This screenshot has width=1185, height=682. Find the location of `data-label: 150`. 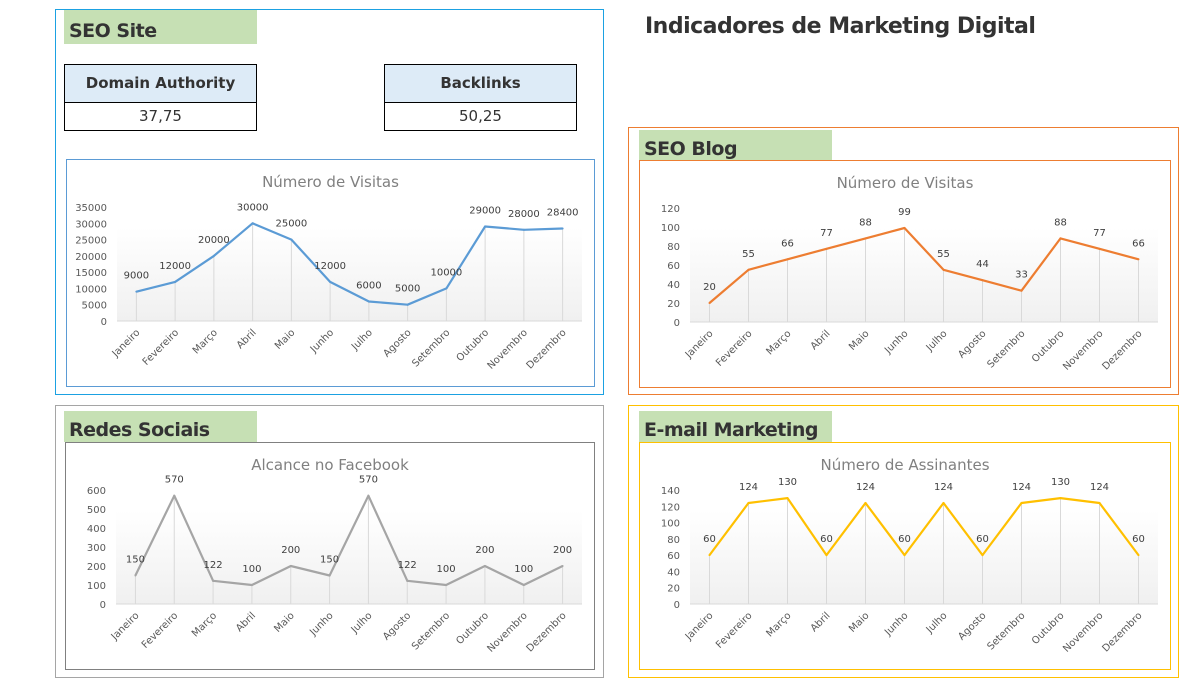

data-label: 150 is located at coordinates (329, 560).